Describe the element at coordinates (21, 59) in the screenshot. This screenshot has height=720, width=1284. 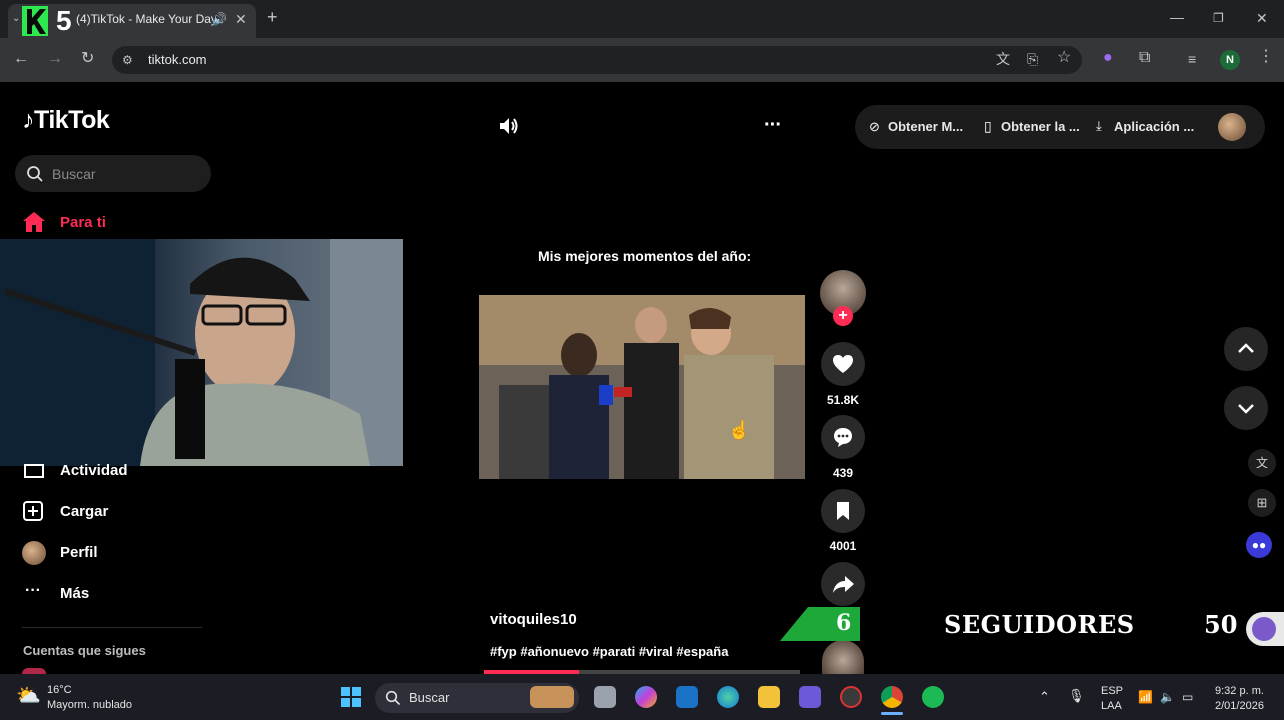
I see `back-icon: ←` at that location.